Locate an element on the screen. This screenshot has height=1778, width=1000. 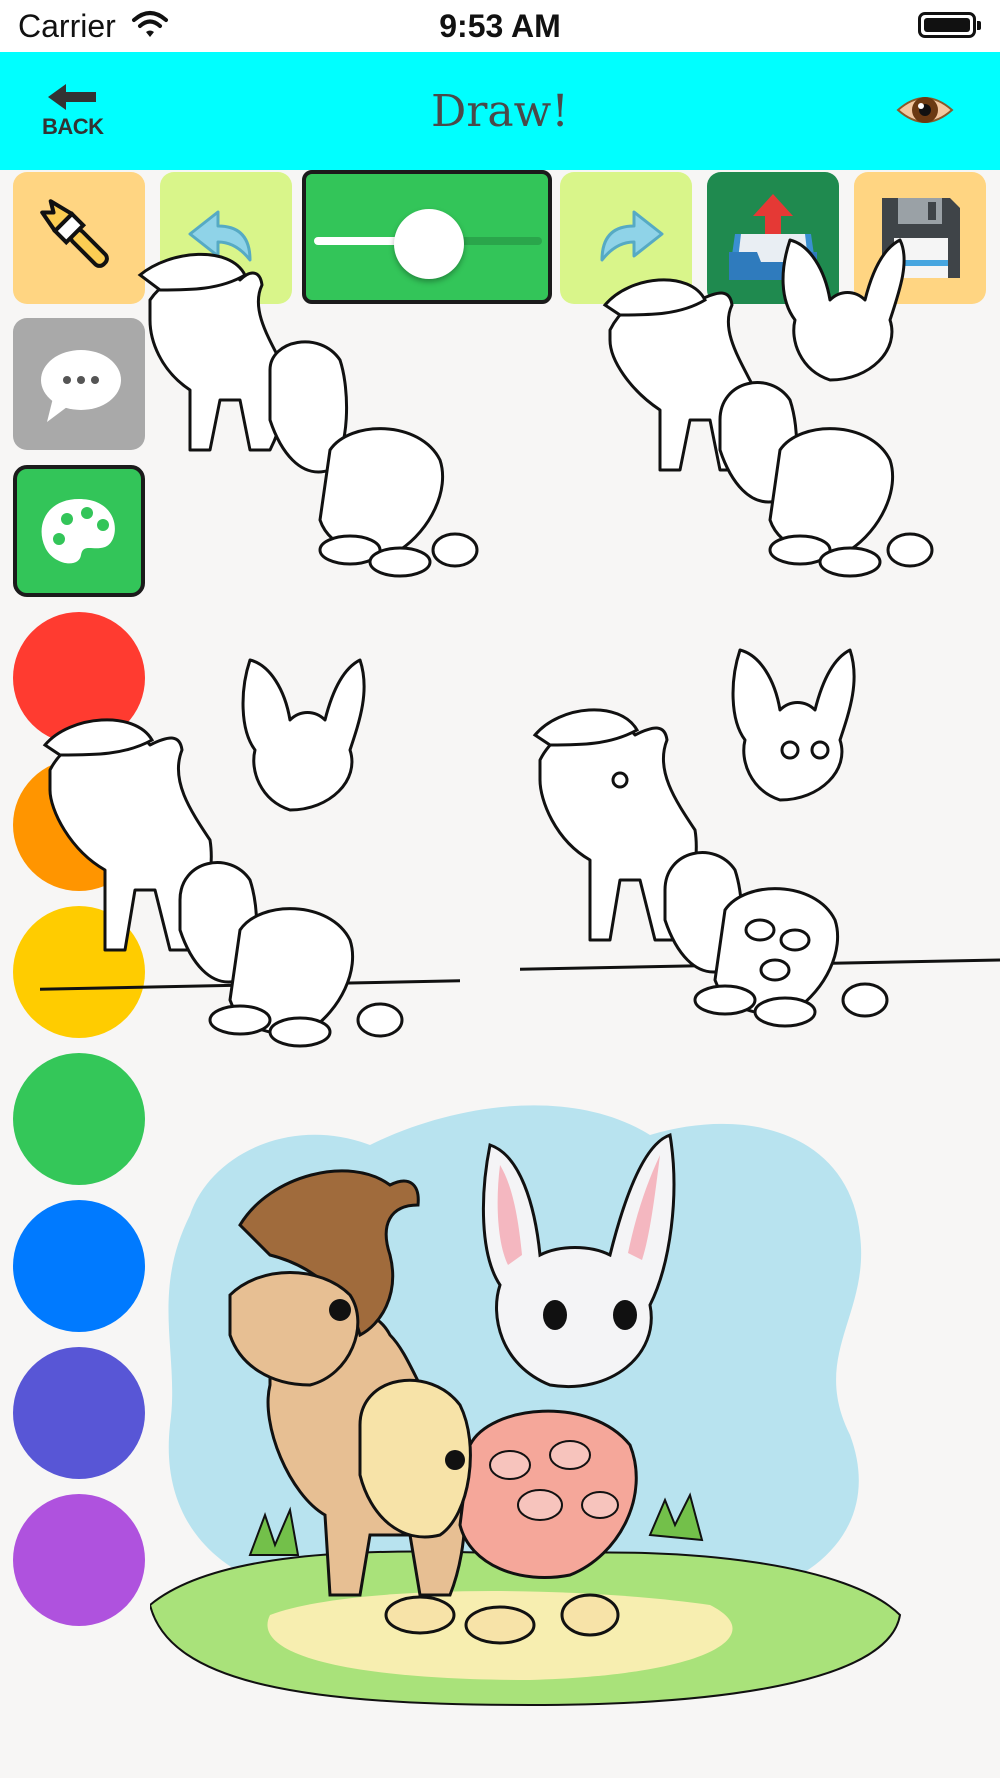
color-swatch-blue is located at coordinates (79, 1266).